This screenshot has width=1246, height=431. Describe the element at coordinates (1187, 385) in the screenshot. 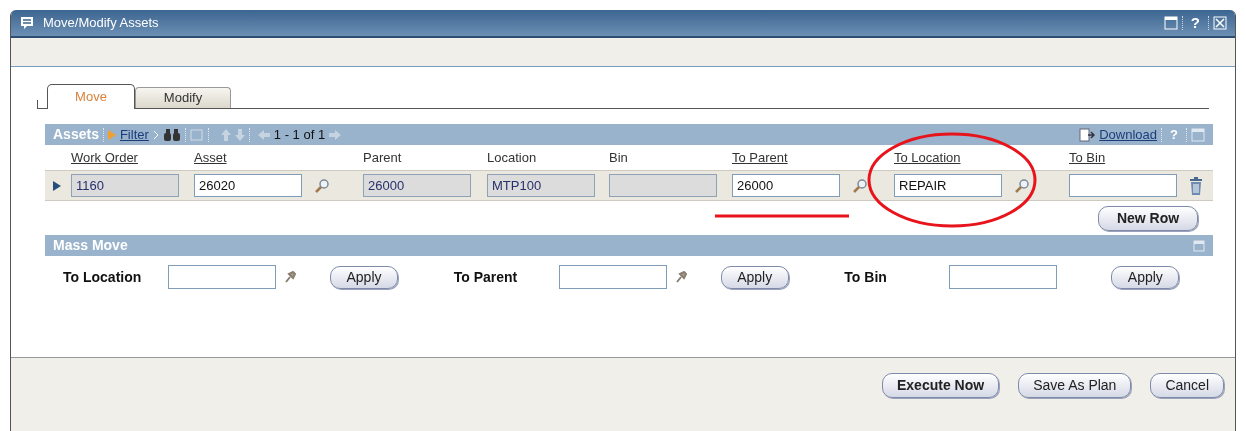

I see `action-button: Cancel` at that location.